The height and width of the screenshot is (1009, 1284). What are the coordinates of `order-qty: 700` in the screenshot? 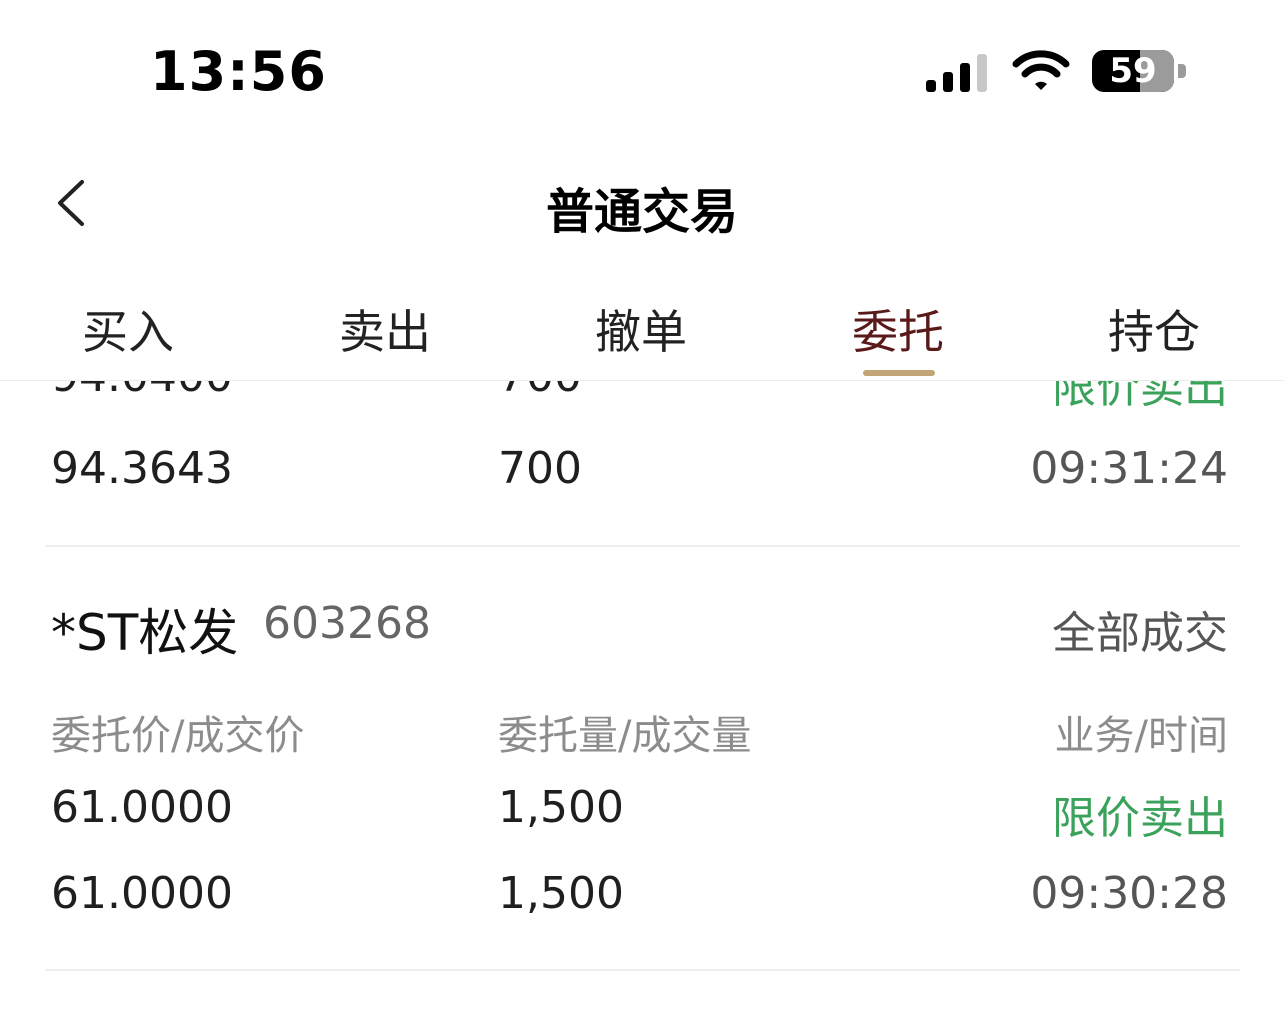 It's located at (540, 391).